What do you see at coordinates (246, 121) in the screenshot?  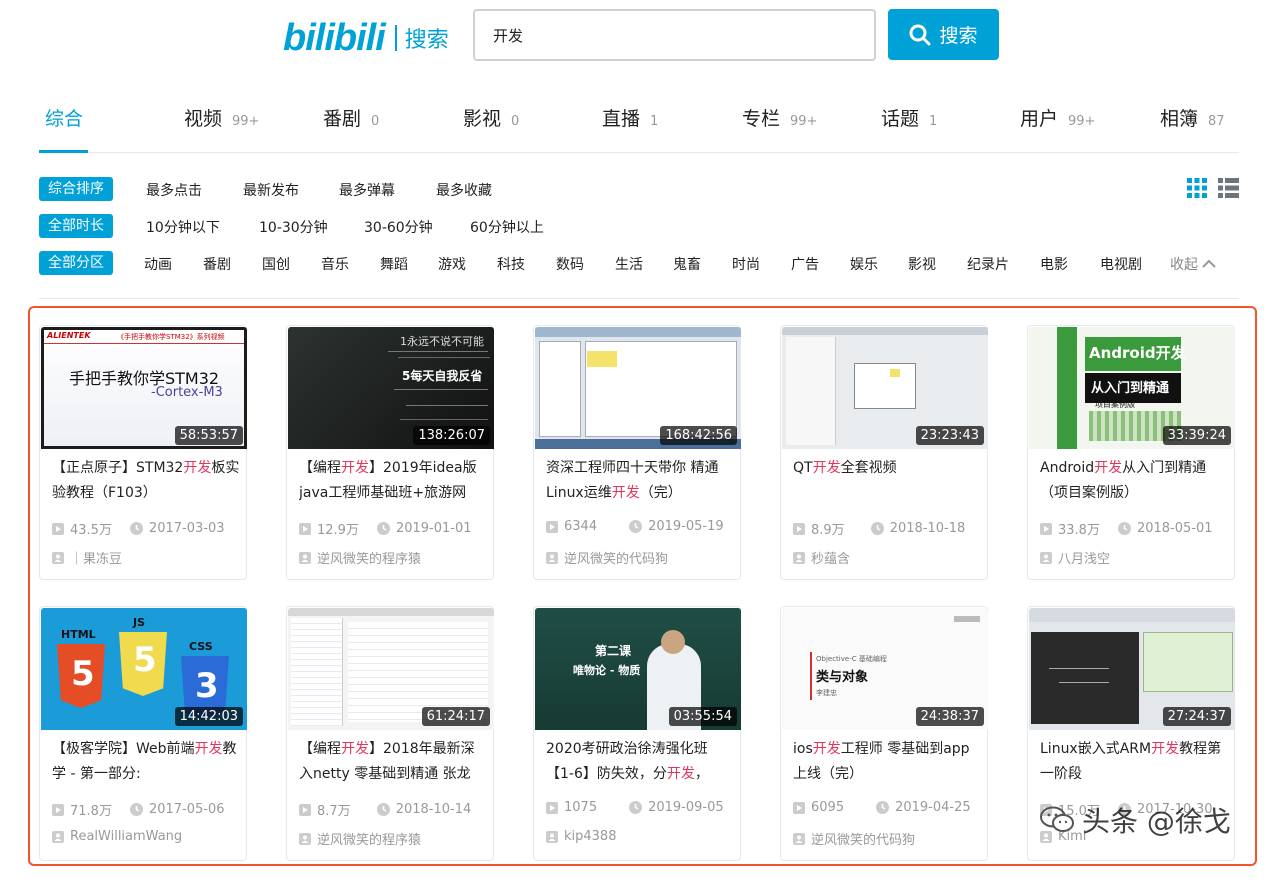 I see `tab-count: 99+` at bounding box center [246, 121].